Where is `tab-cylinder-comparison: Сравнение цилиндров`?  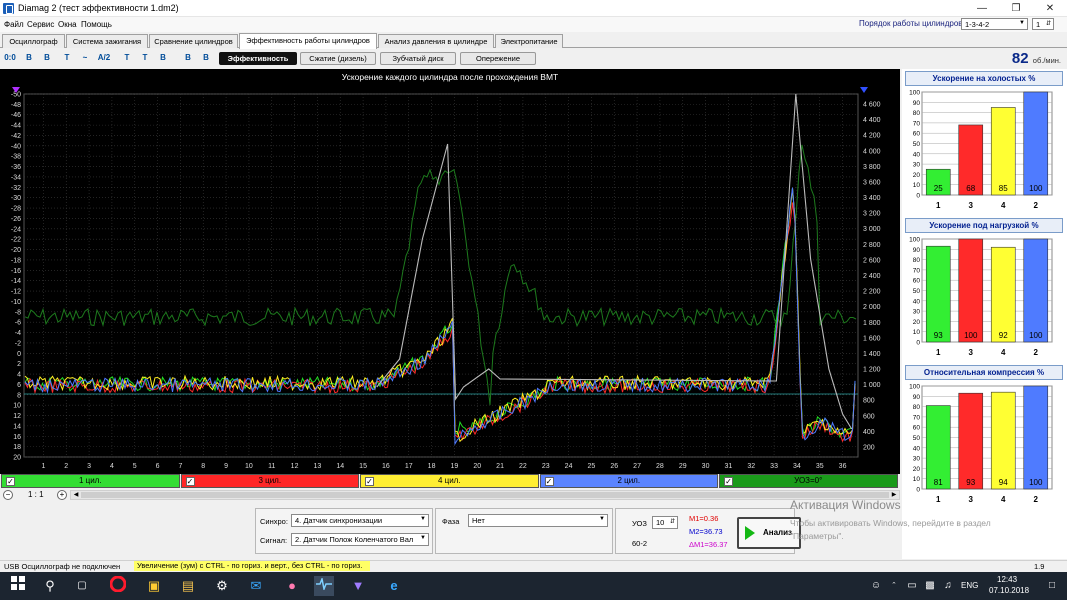 tab-cylinder-comparison: Сравнение цилиндров is located at coordinates (193, 41).